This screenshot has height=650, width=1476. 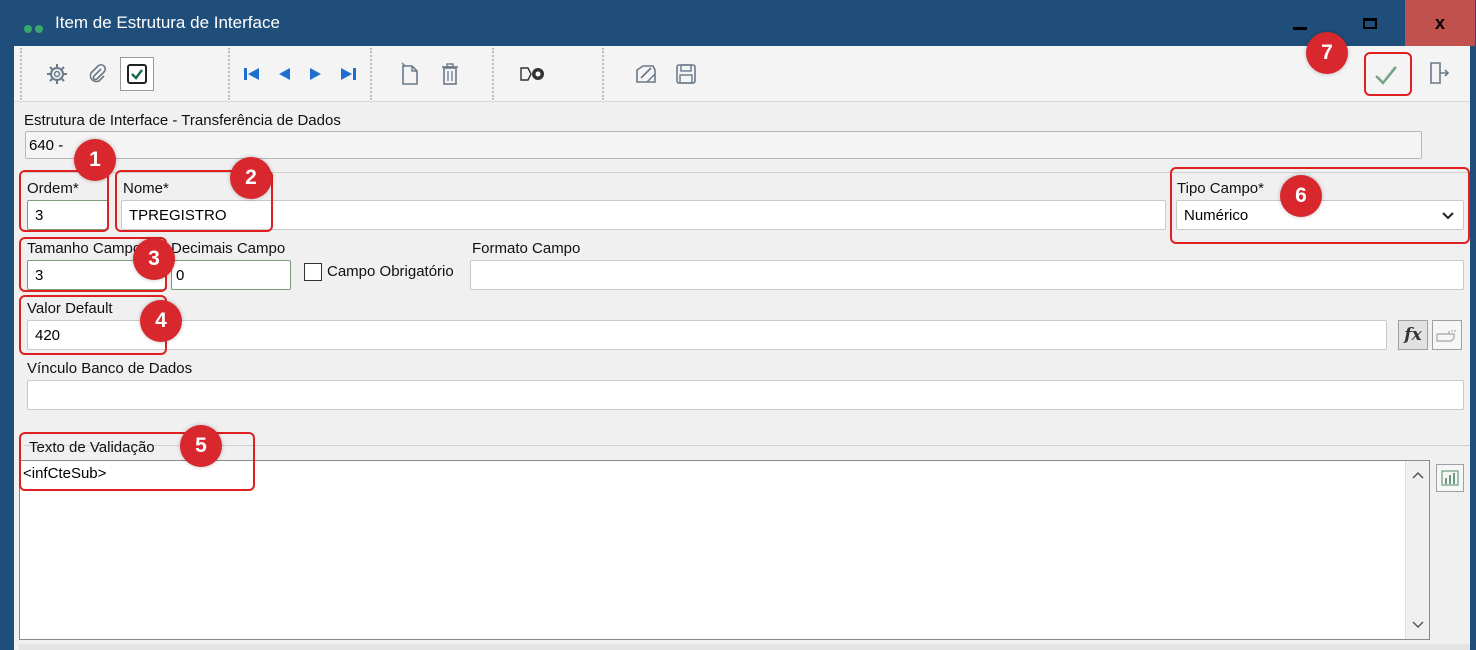 I want to click on annotation-badge-3: 3, so click(x=154, y=259).